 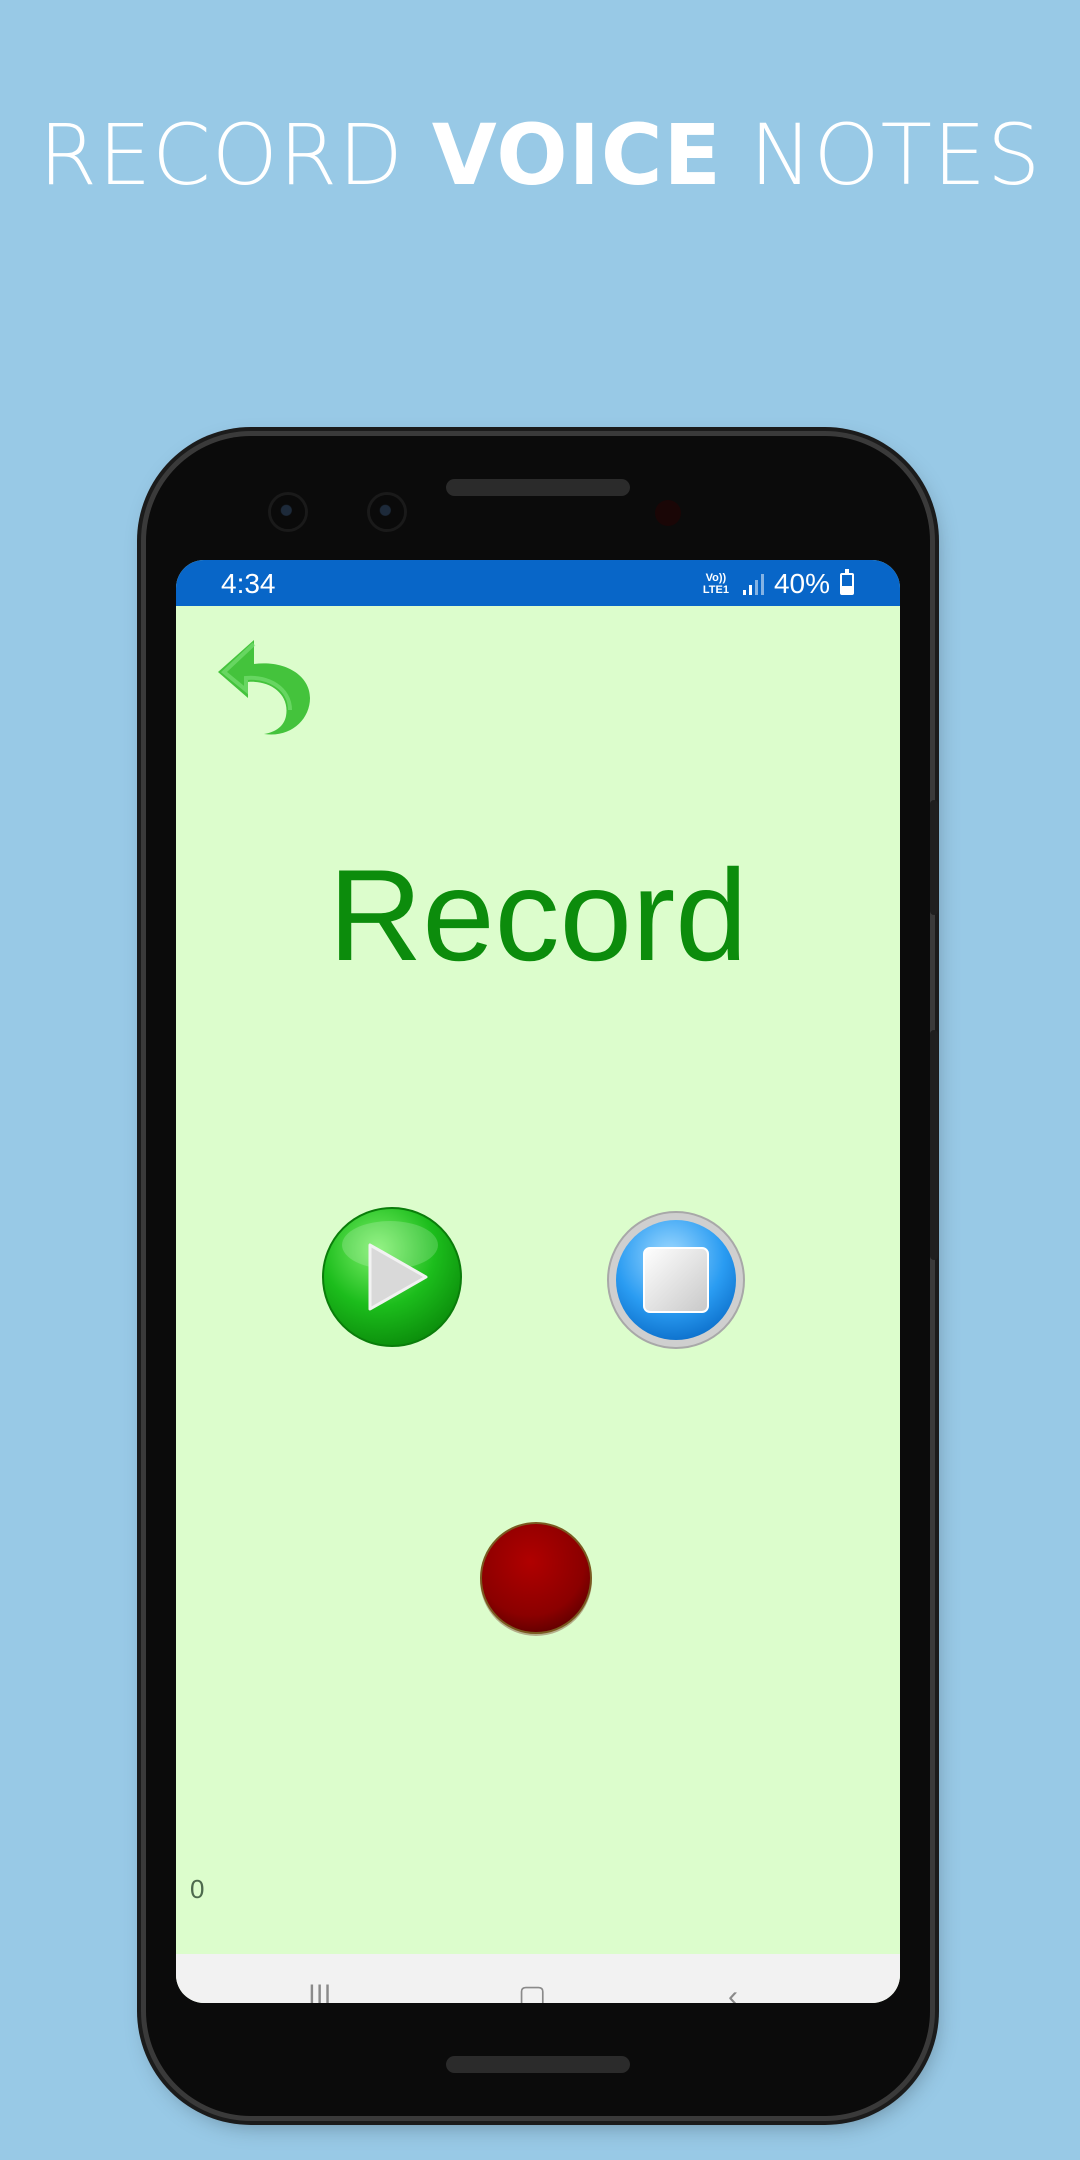 What do you see at coordinates (538, 1978) in the screenshot?
I see `system-nav-bar: ||| ▢ ‹` at bounding box center [538, 1978].